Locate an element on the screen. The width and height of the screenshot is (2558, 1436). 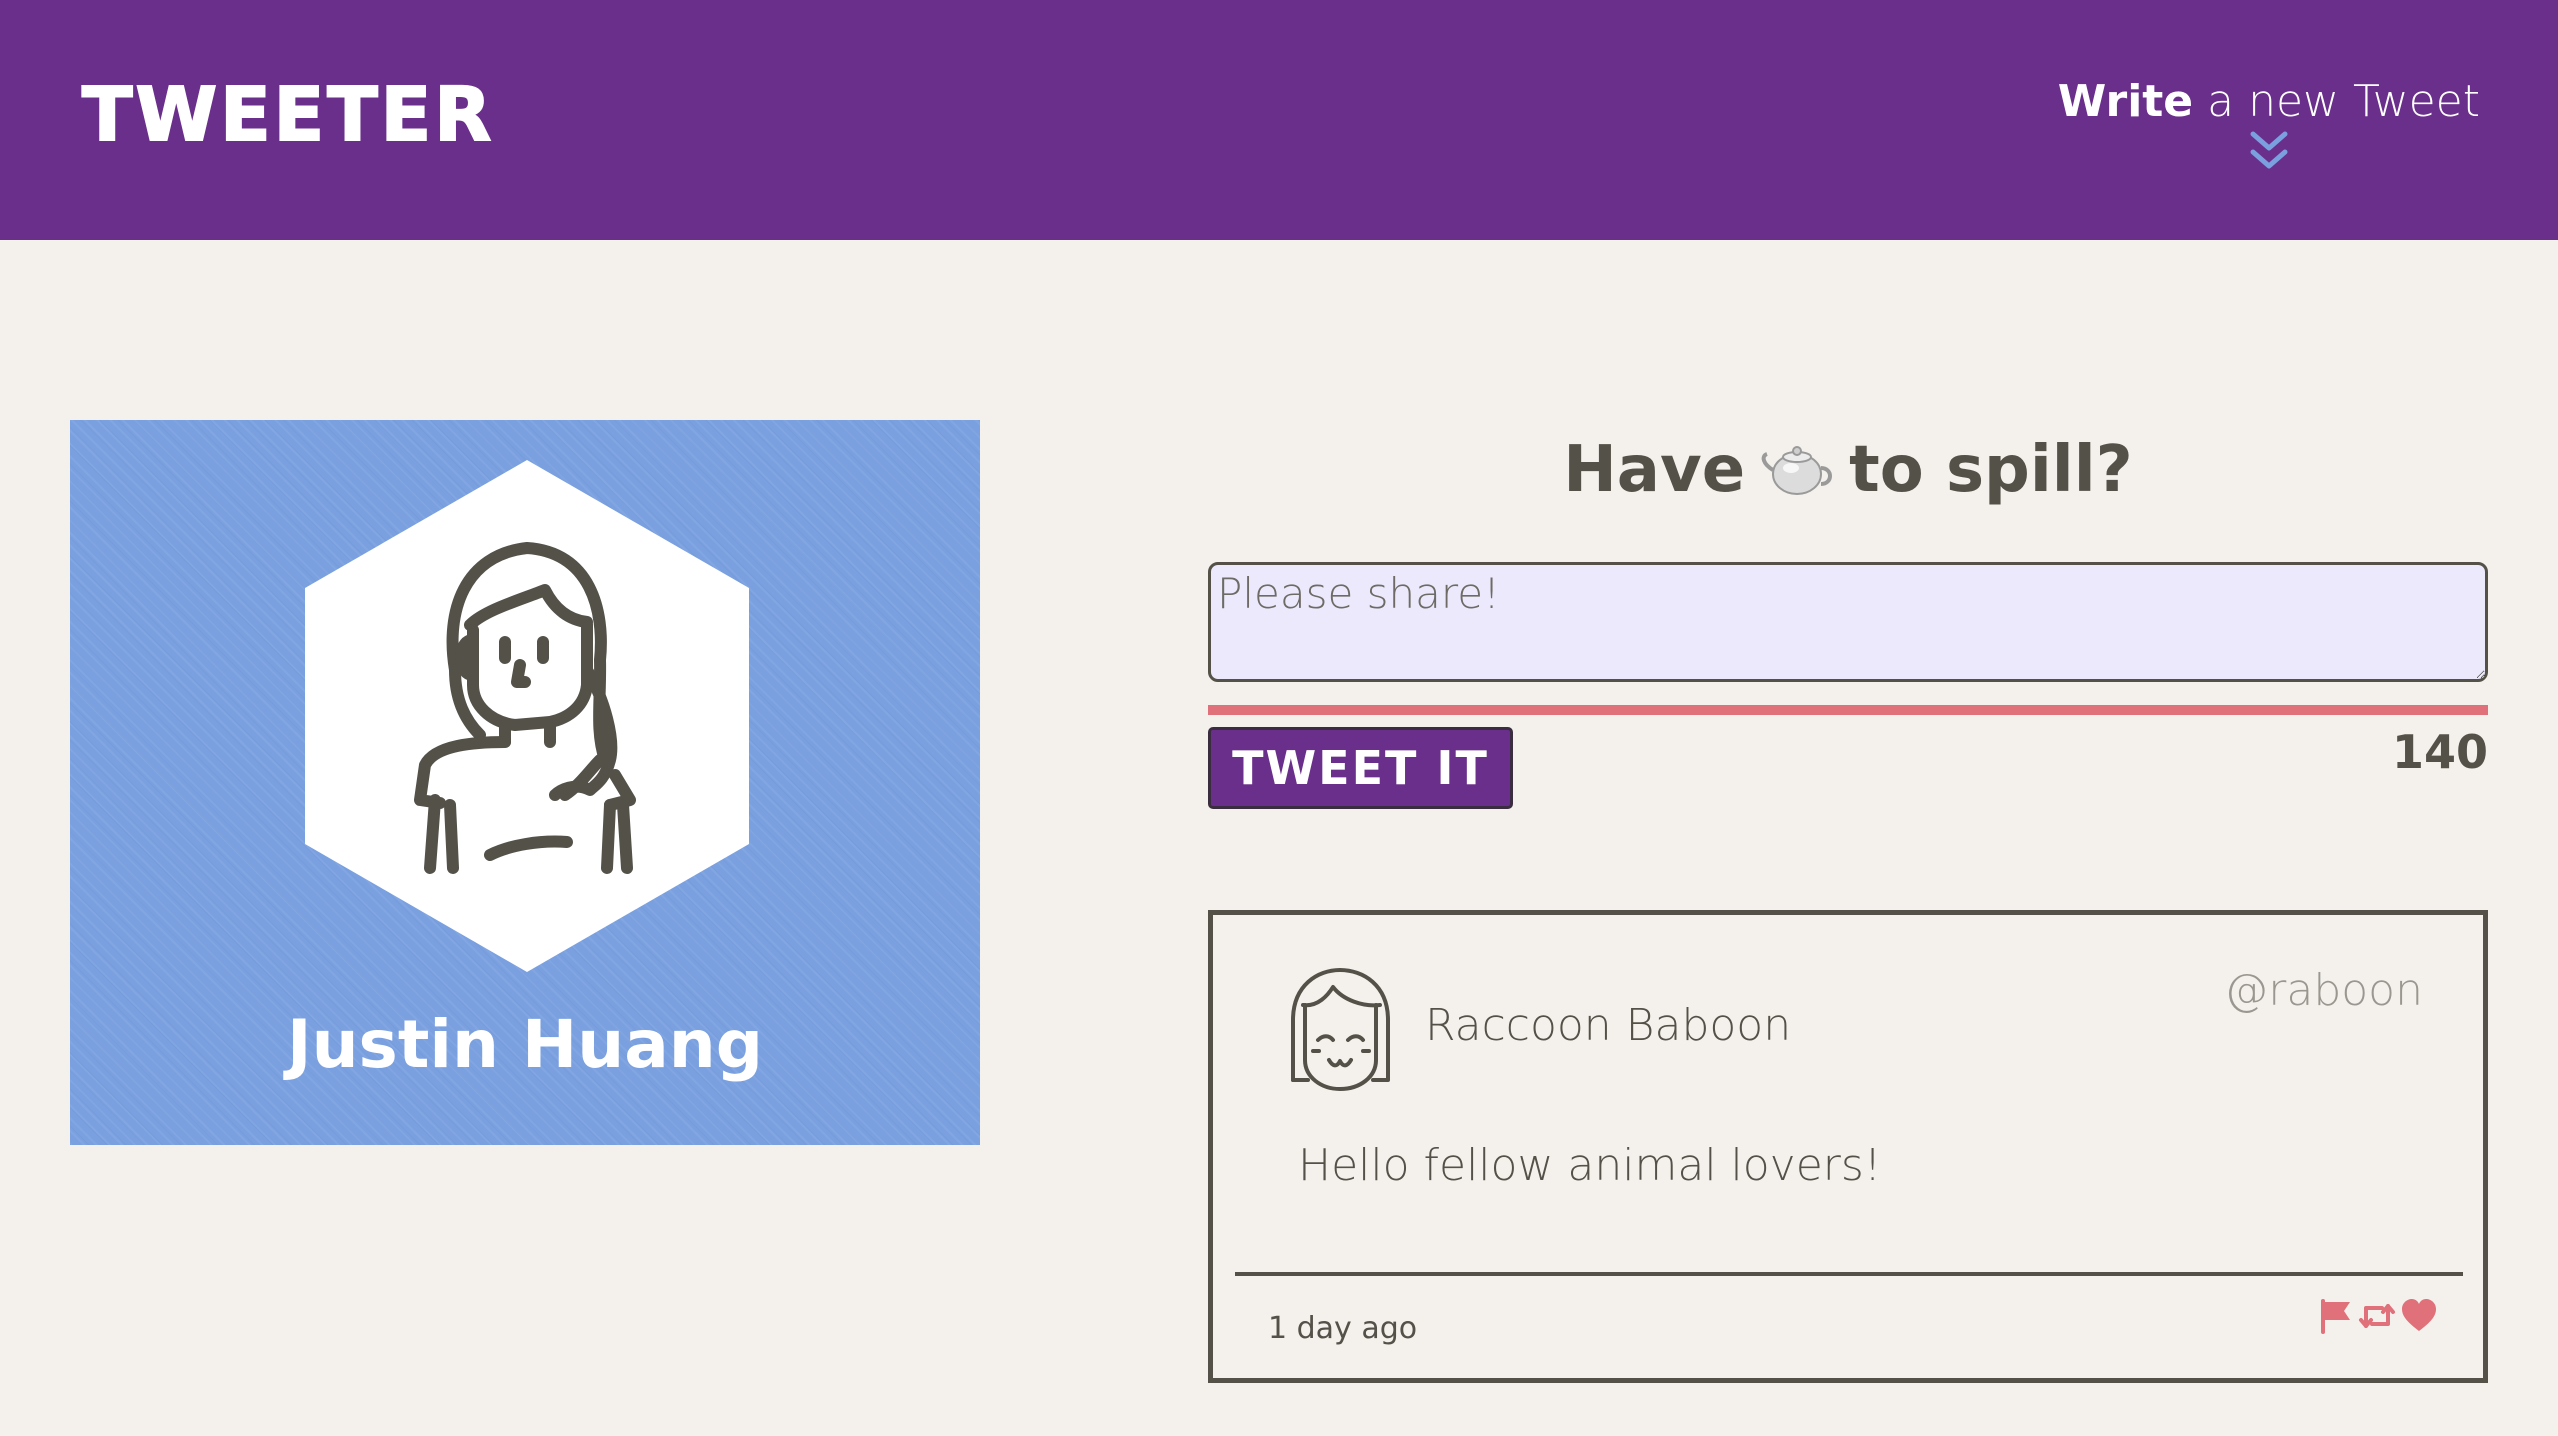
compose-heading-before: Have is located at coordinates (1654, 470).